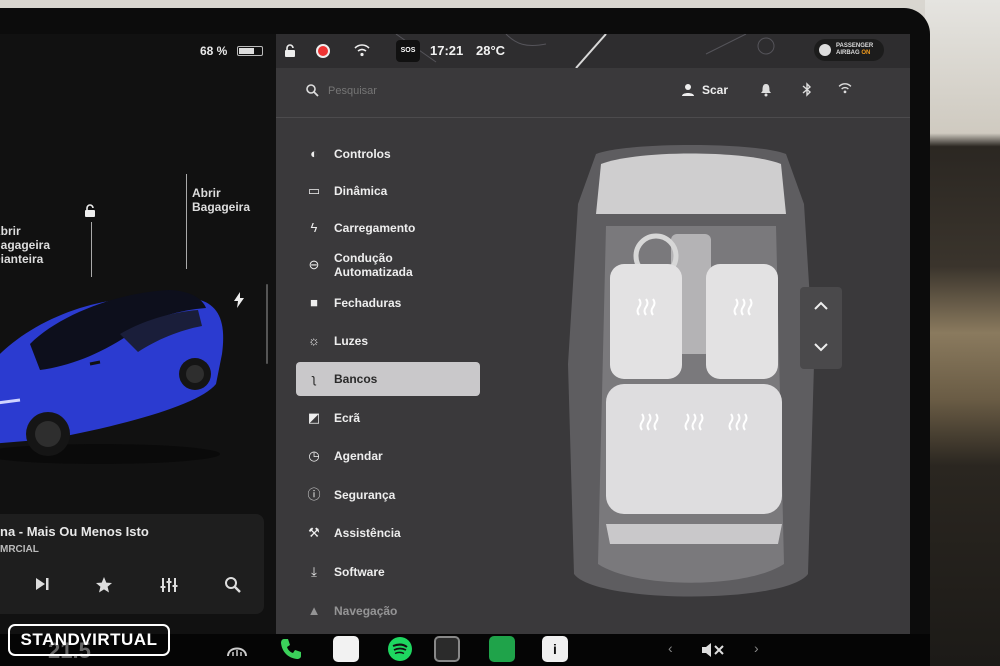 This screenshot has height=666, width=1000. I want to click on equalizer-icon, so click(169, 585).